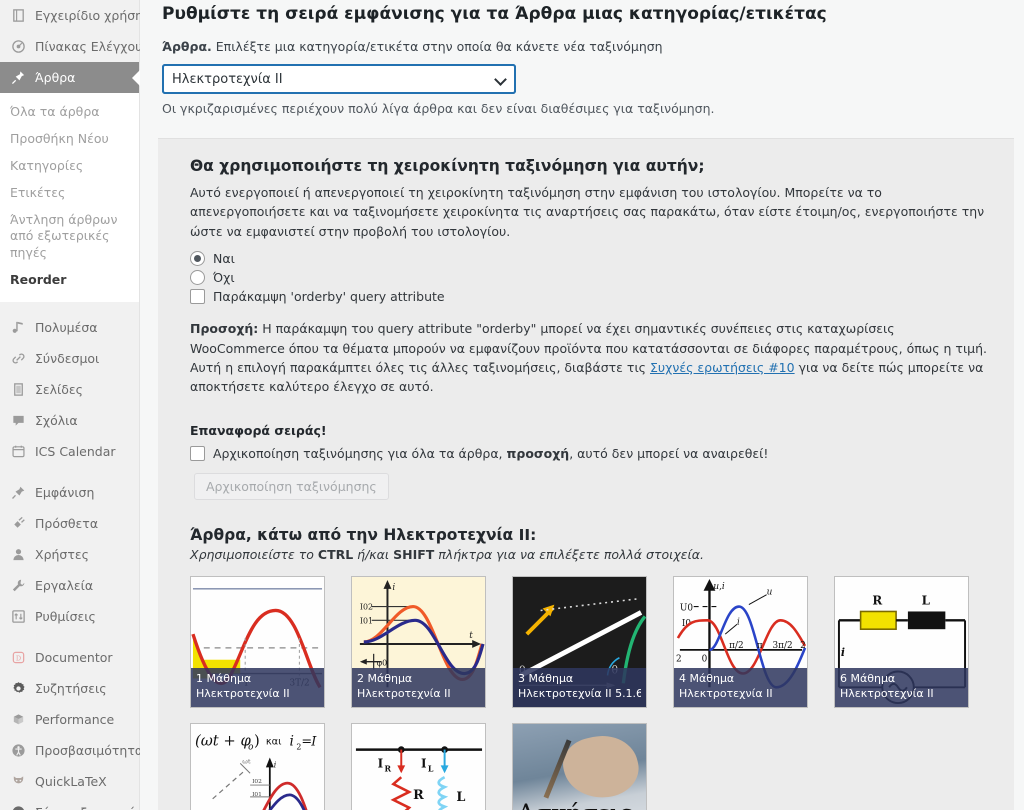 The height and width of the screenshot is (810, 1024). I want to click on grid-sub-1: Χρησιμοποιείστε το, so click(254, 554).